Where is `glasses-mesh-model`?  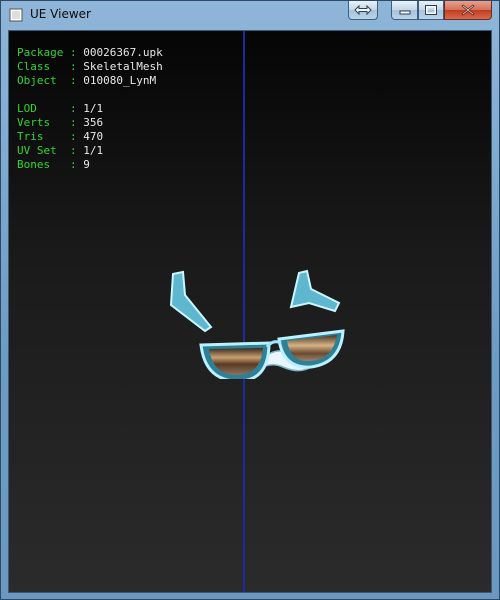
glasses-mesh-model is located at coordinates (257, 324).